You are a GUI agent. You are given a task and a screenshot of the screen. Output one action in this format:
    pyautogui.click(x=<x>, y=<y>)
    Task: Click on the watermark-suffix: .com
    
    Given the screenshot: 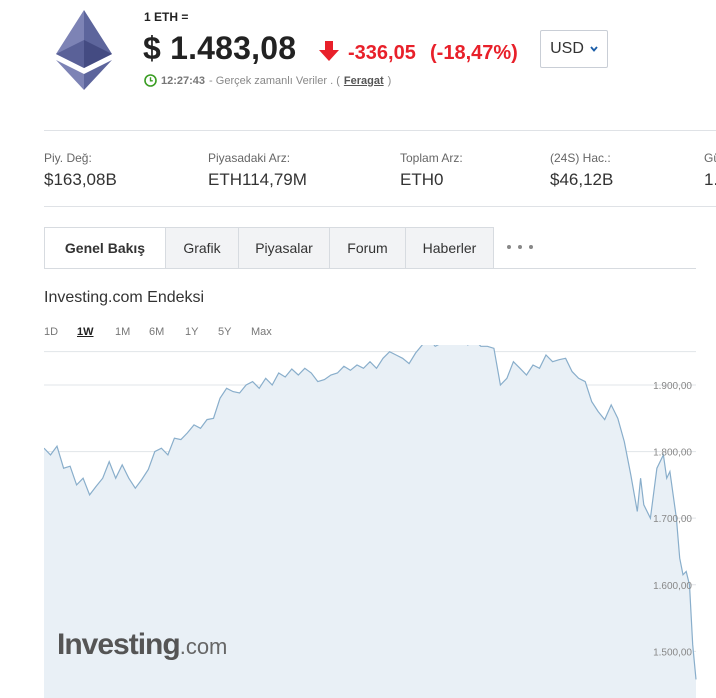 What is the action you would take?
    pyautogui.click(x=203, y=646)
    